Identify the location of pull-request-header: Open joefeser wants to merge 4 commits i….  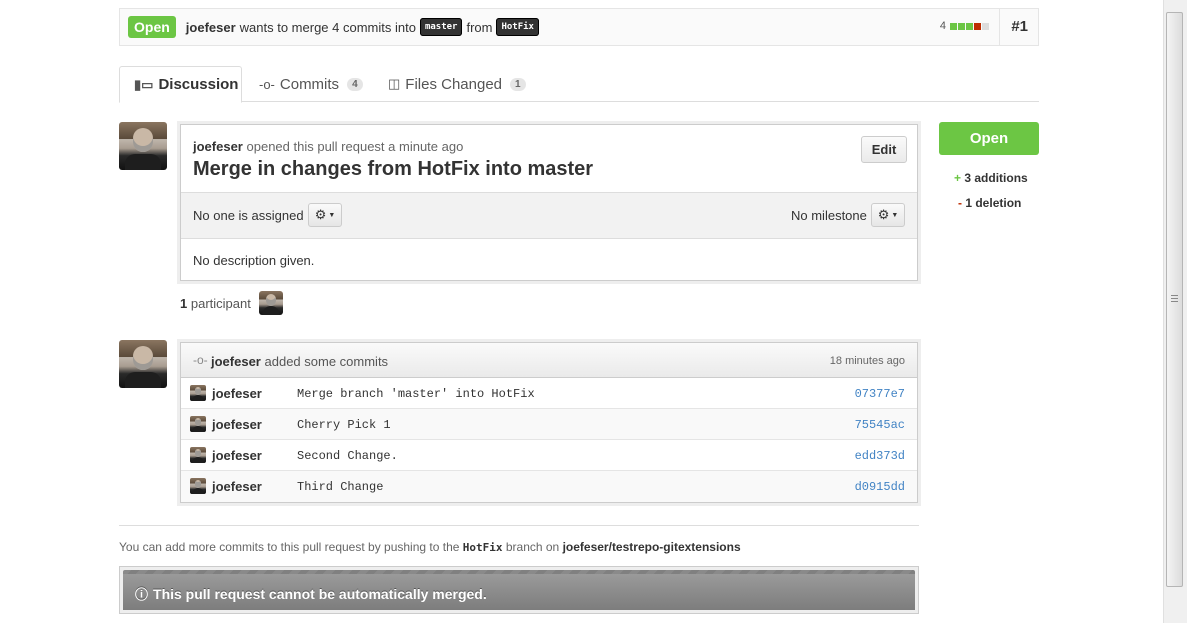
(579, 27).